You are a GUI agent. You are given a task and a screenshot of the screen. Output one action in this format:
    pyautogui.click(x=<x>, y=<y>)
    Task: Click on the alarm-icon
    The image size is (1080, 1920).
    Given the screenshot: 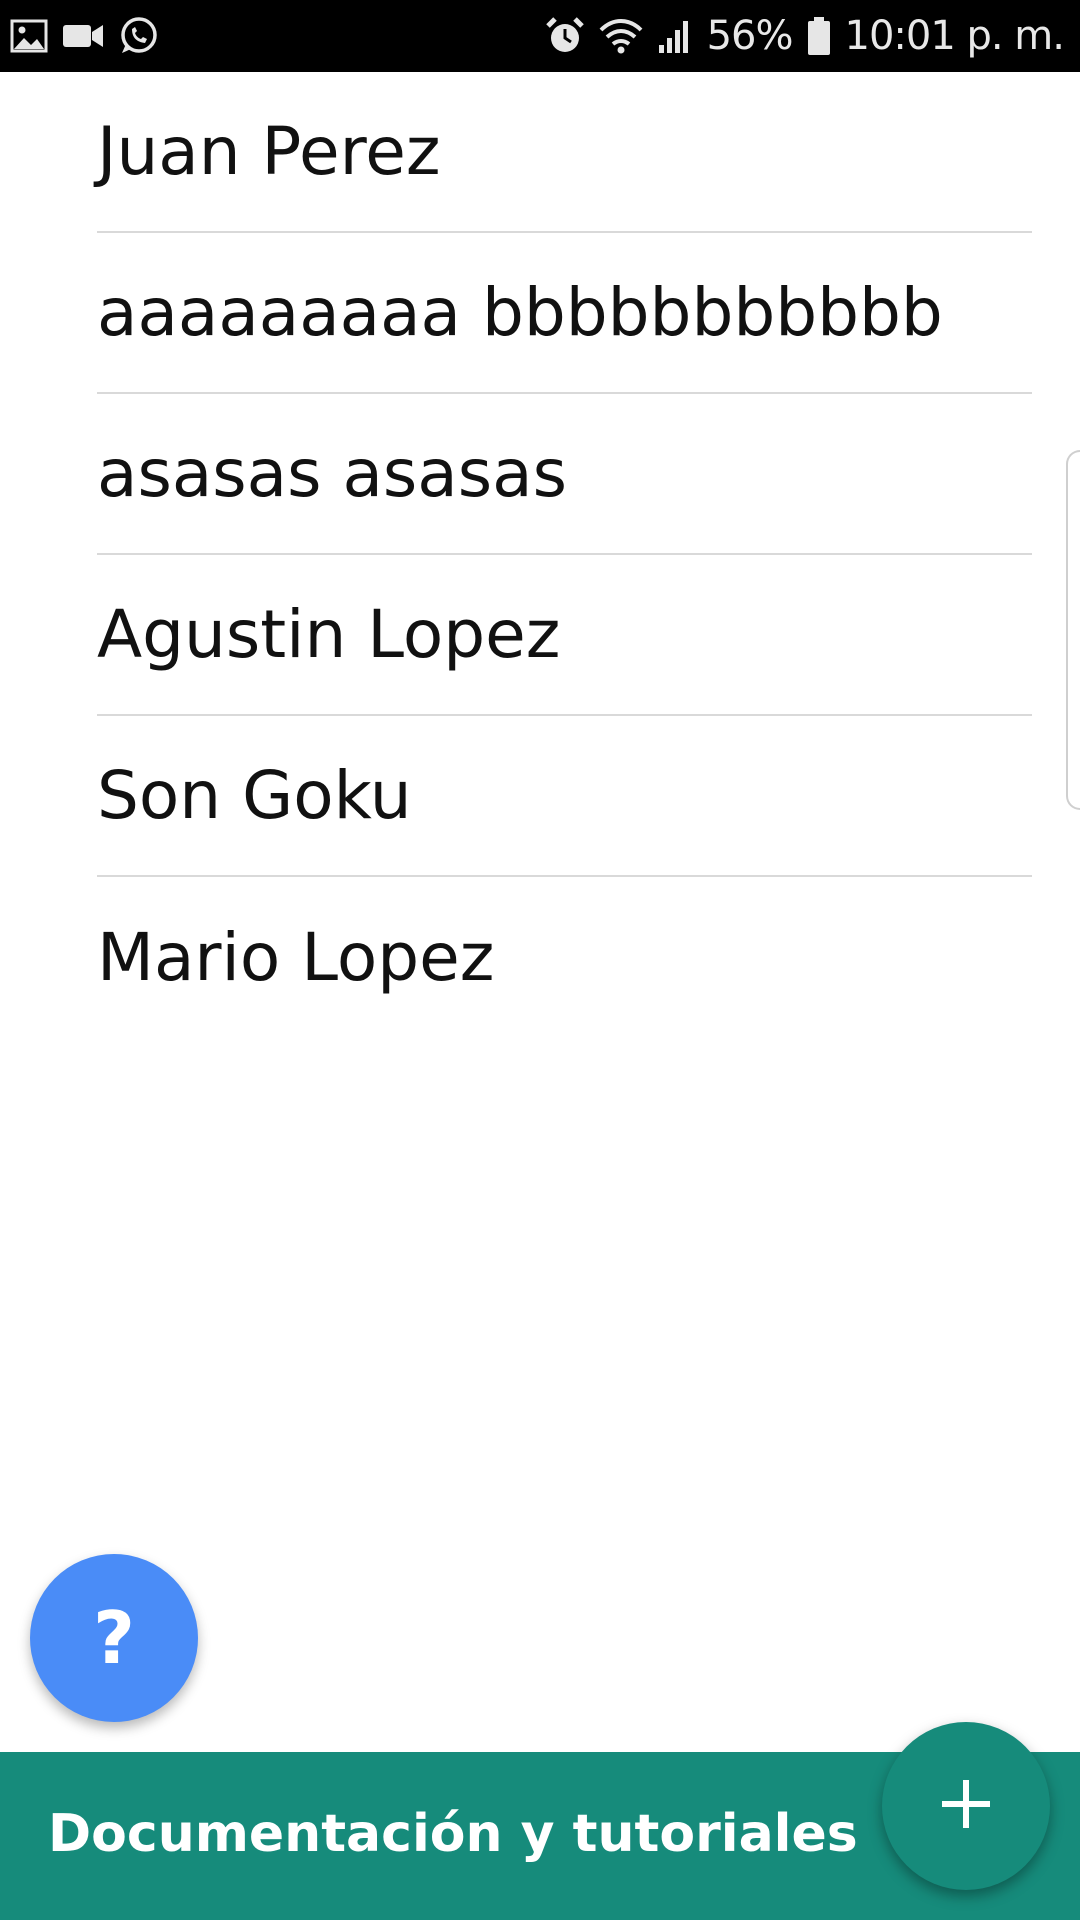 What is the action you would take?
    pyautogui.click(x=565, y=36)
    